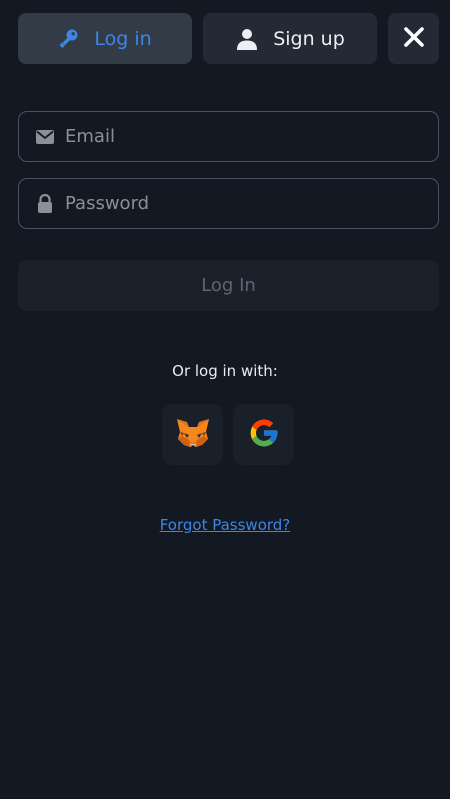 The height and width of the screenshot is (799, 450). Describe the element at coordinates (235, 203) in the screenshot. I see `password-input` at that location.